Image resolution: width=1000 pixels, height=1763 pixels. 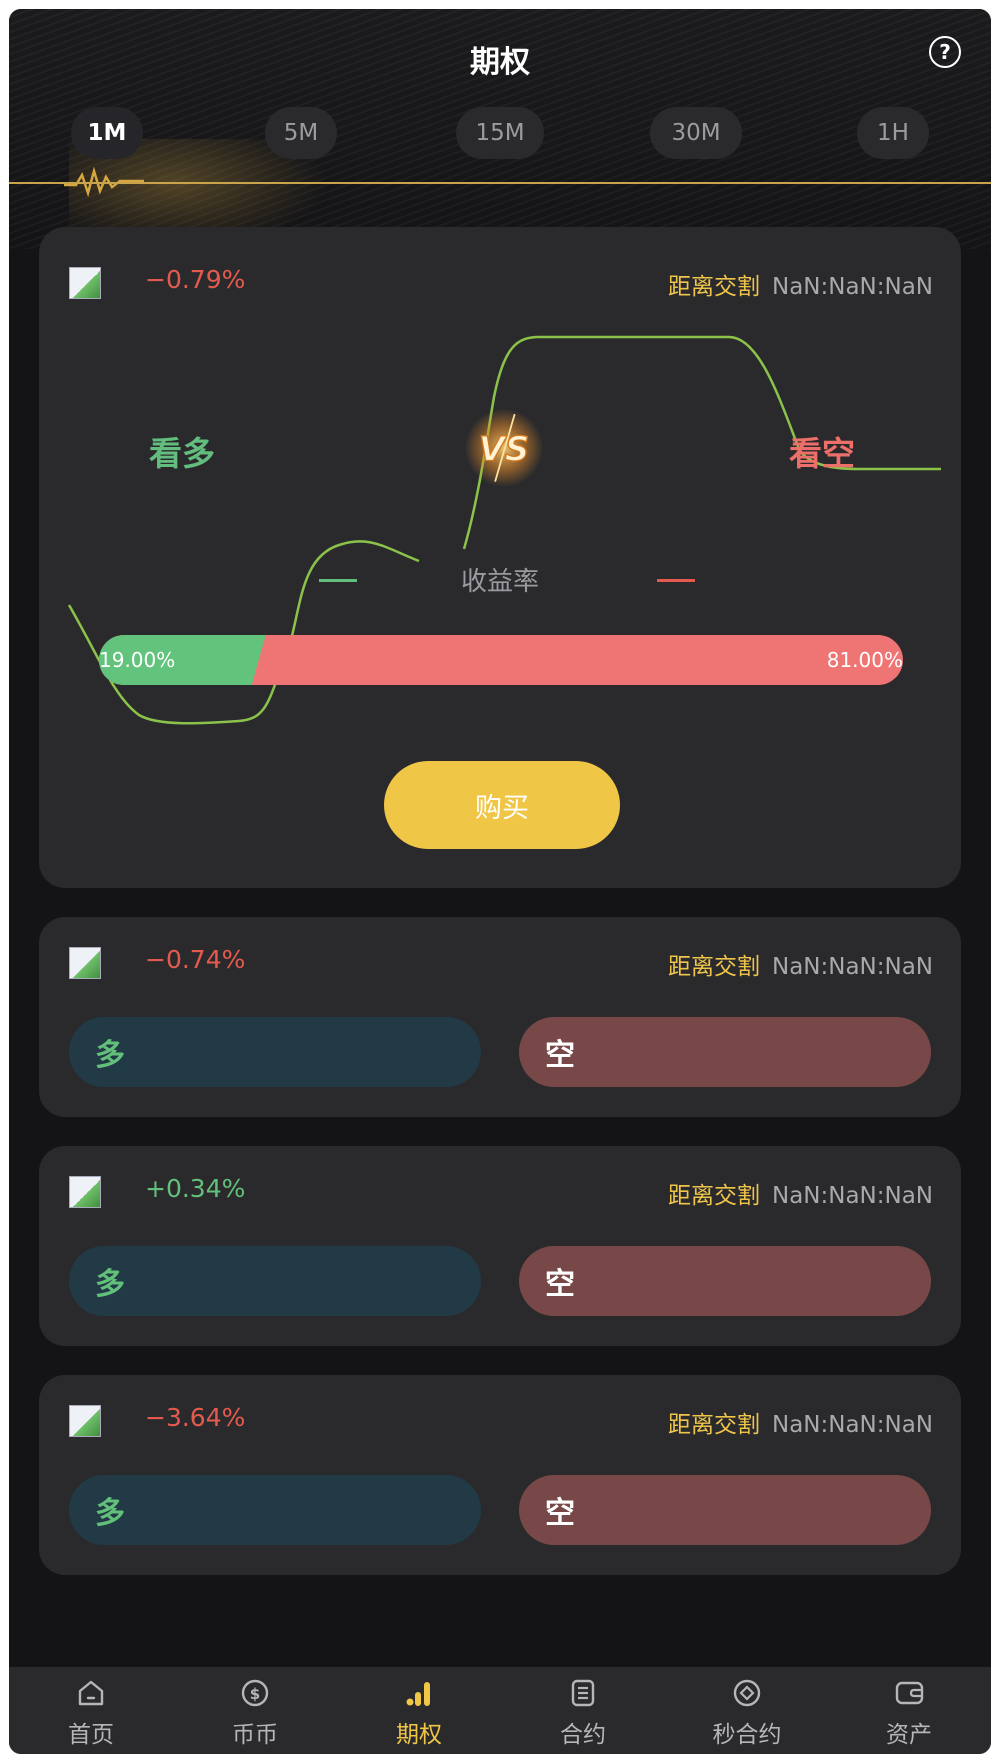 I want to click on bottom-nav: 首页 $ 币币 期权 合约 秒合约 资产, so click(x=500, y=1710).